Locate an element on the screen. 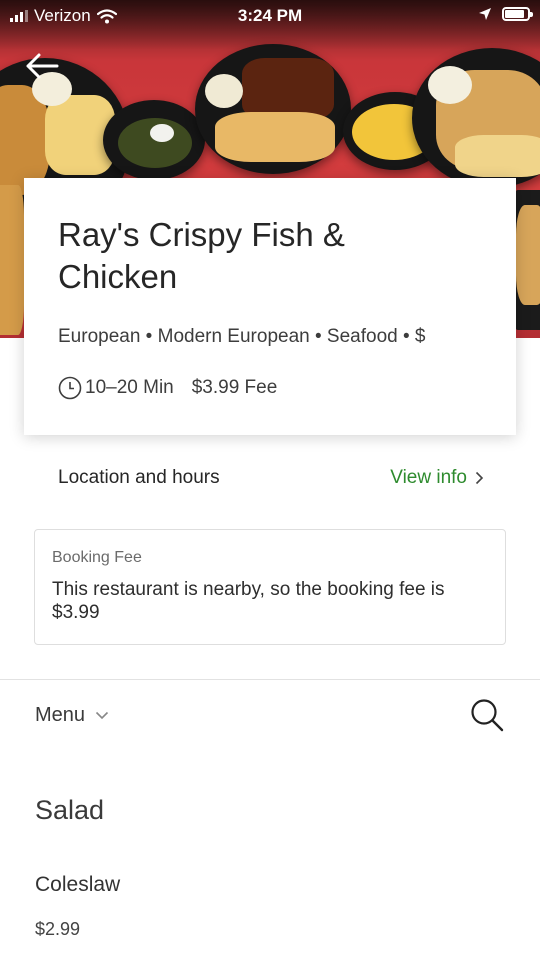  chevron-right-icon is located at coordinates (479, 478).